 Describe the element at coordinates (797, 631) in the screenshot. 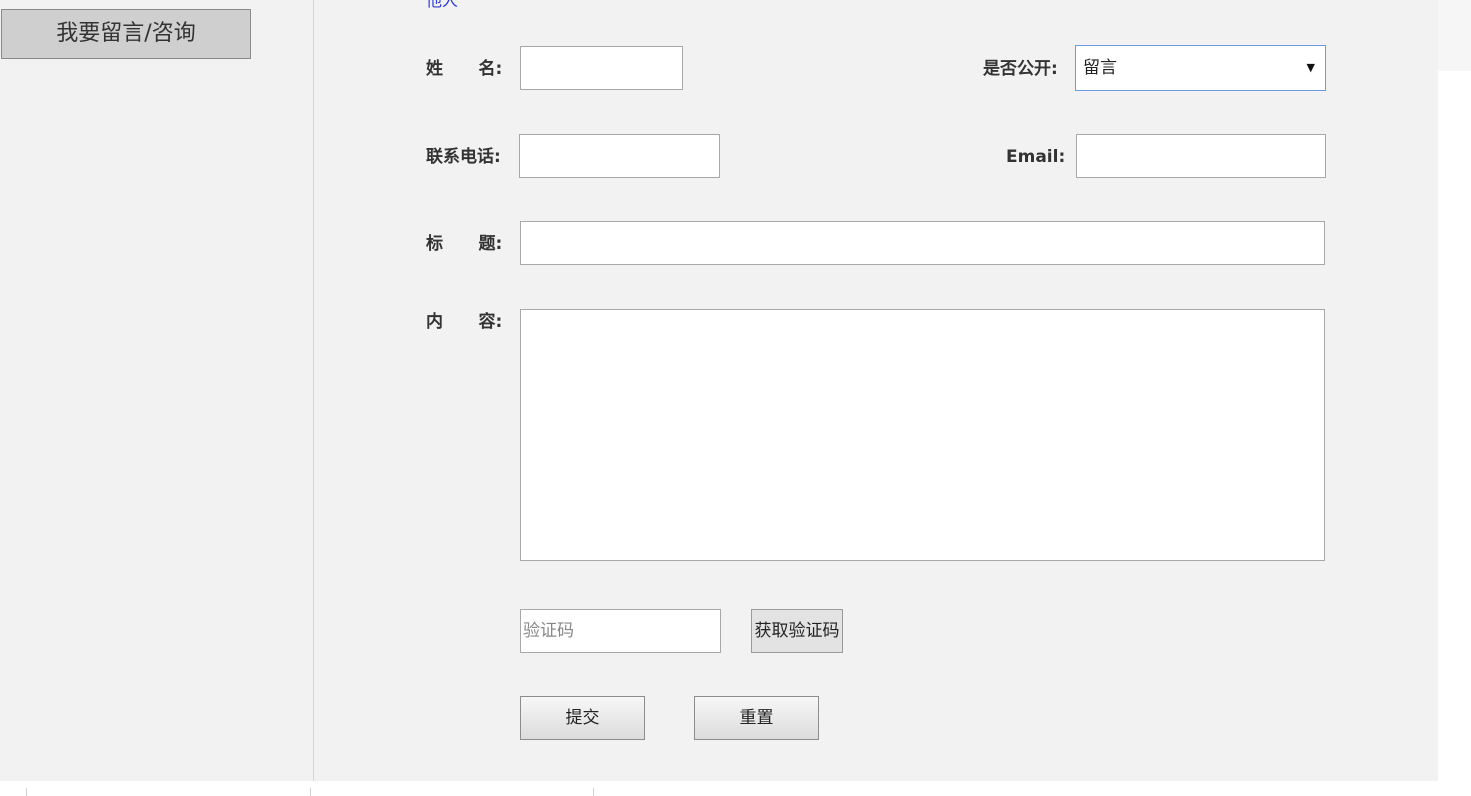

I see `get-captcha-button: 获取验证码` at that location.